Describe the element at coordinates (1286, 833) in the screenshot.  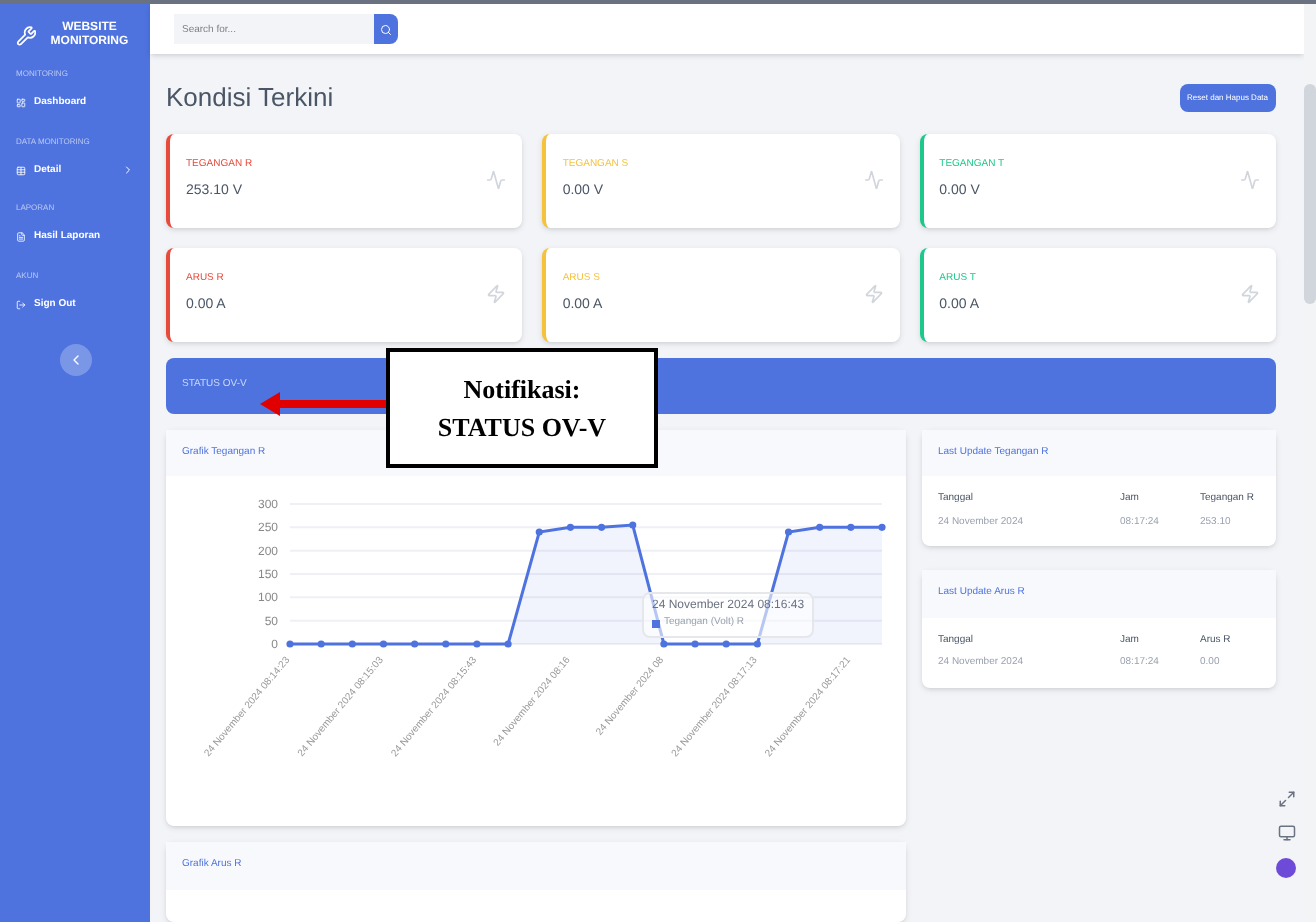
I see `monitor-icon` at that location.